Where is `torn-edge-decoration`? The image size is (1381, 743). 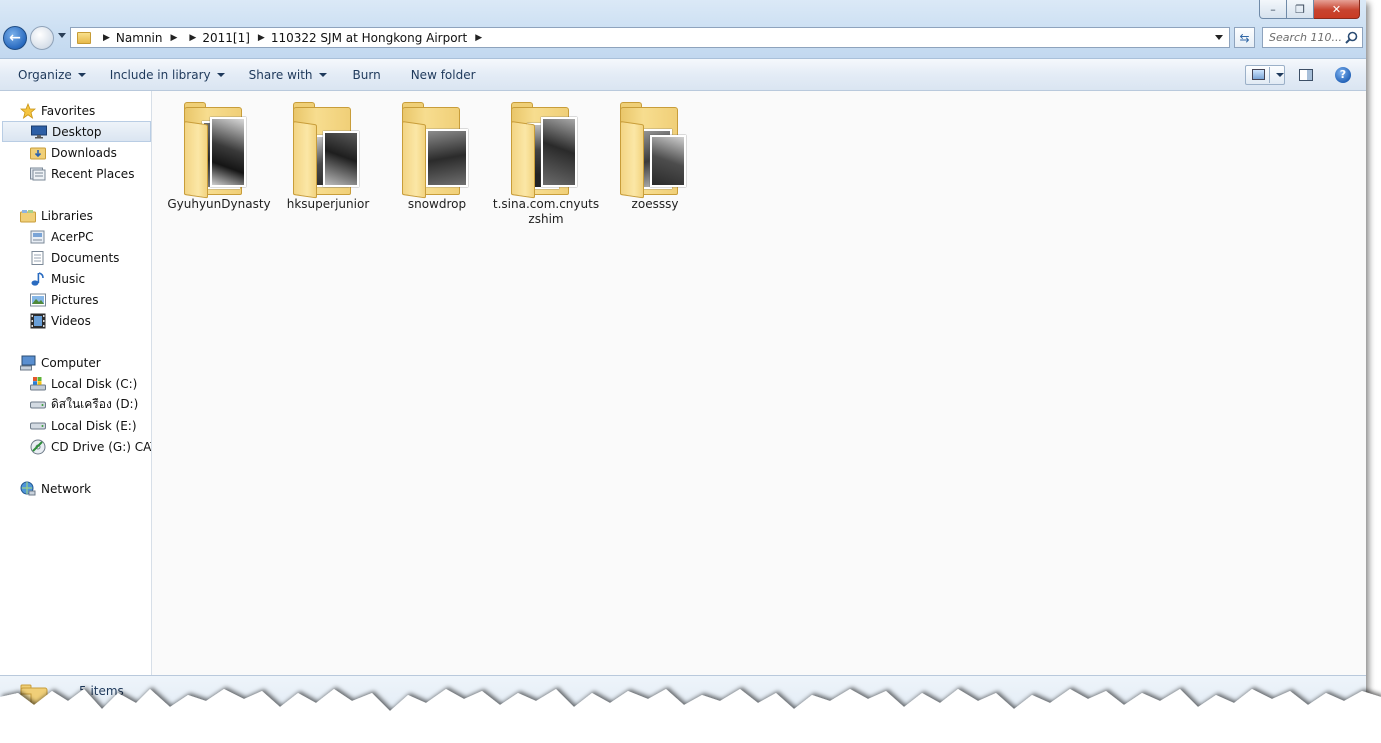 torn-edge-decoration is located at coordinates (690, 716).